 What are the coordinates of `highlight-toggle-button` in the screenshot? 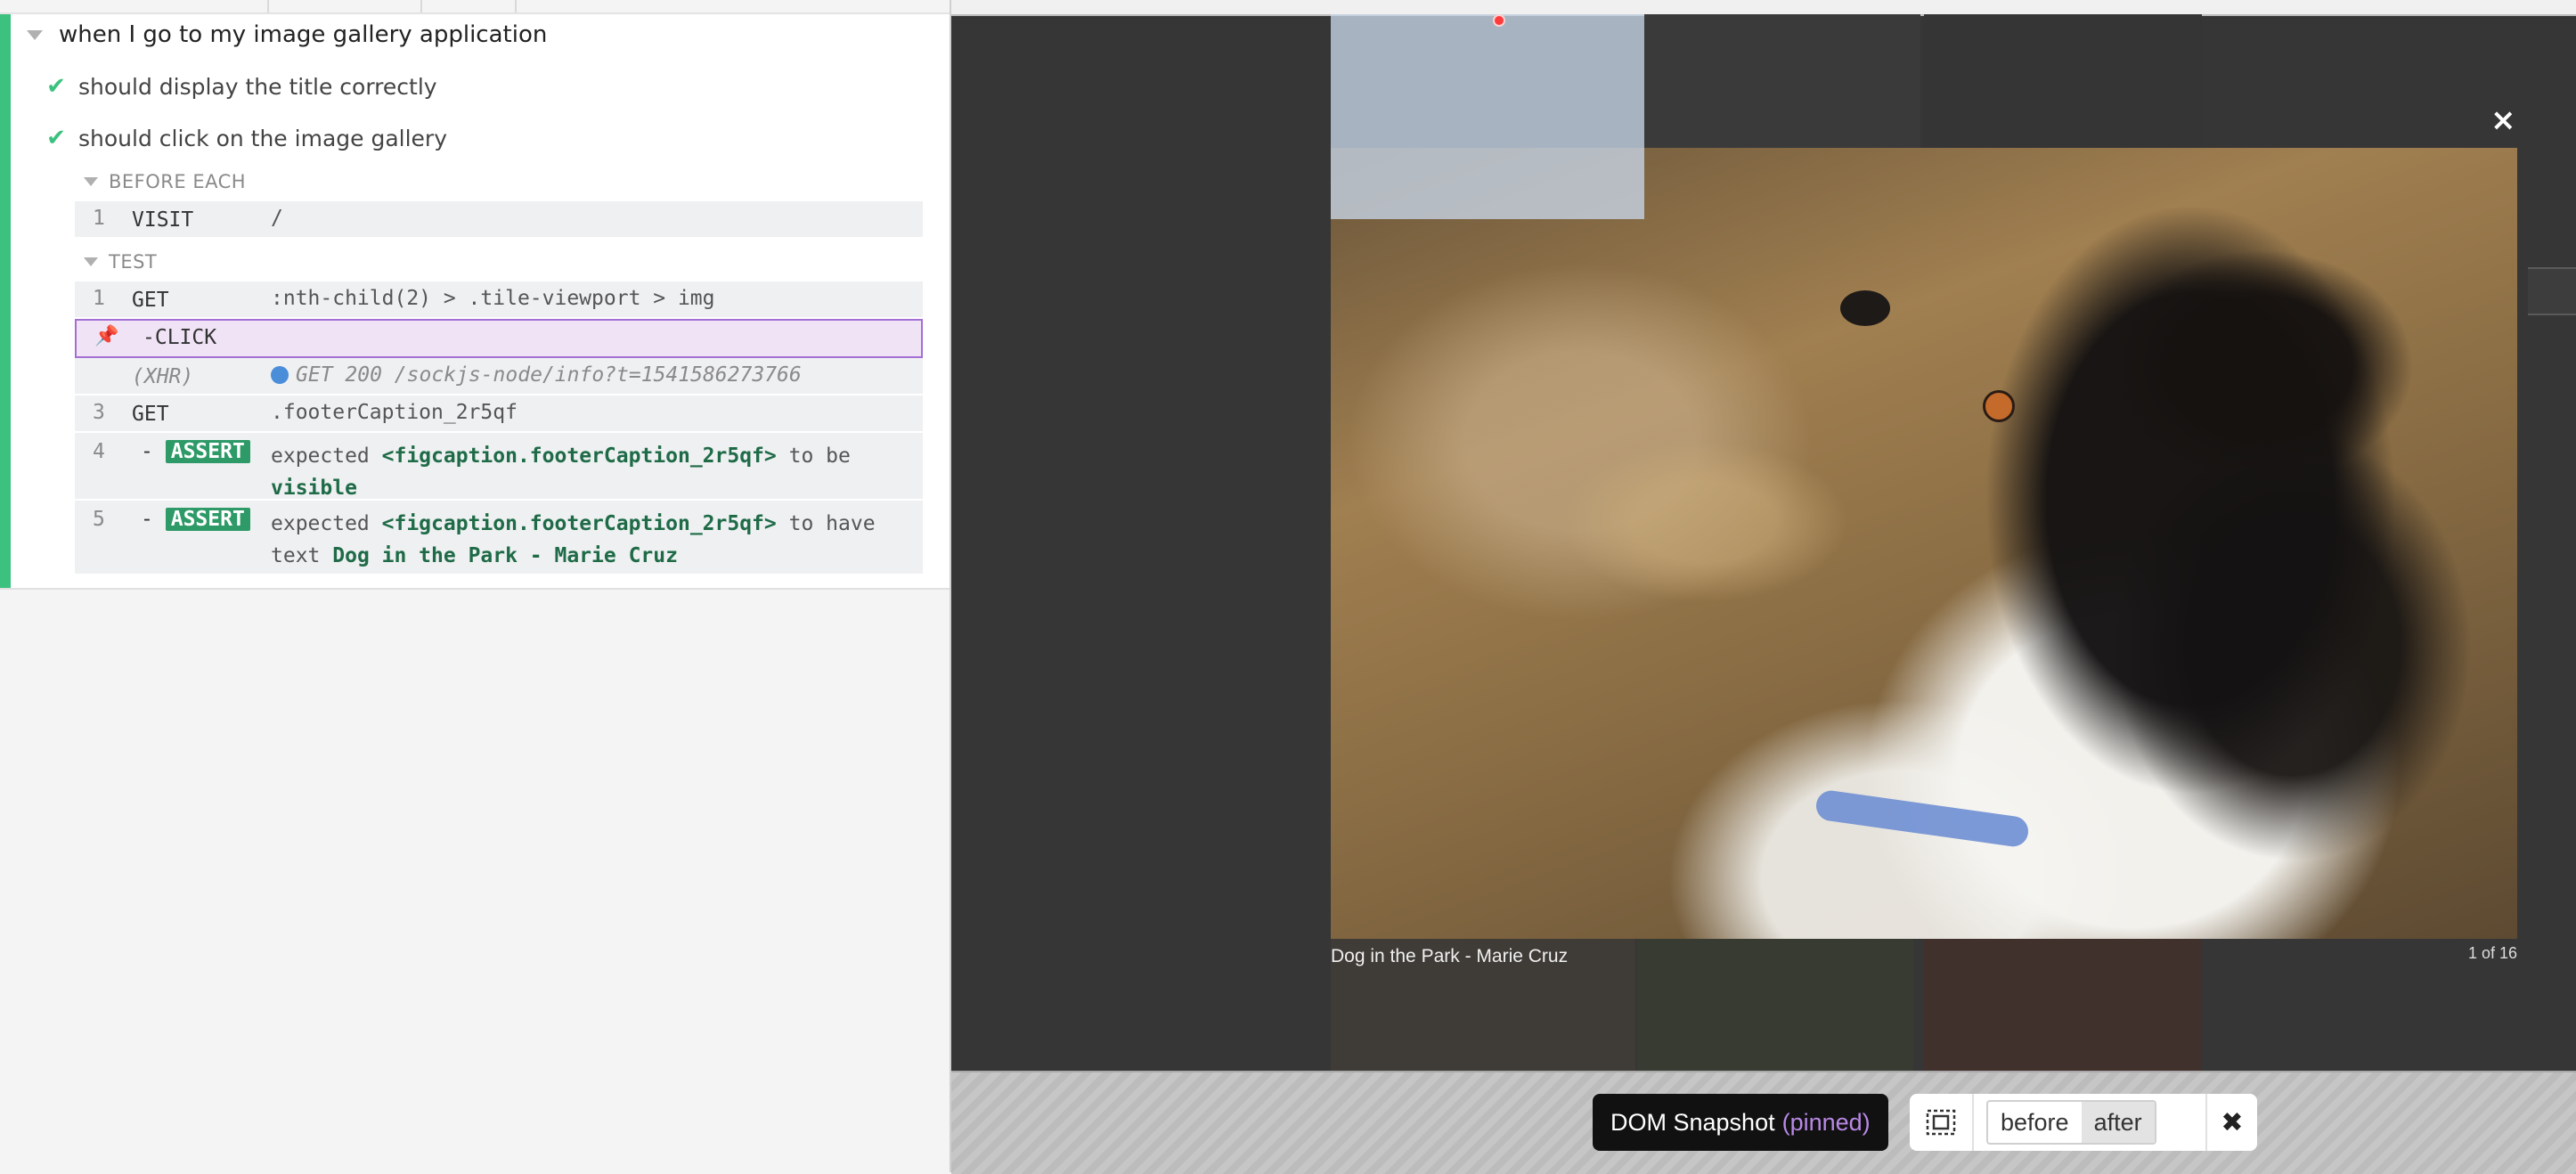 It's located at (1942, 1122).